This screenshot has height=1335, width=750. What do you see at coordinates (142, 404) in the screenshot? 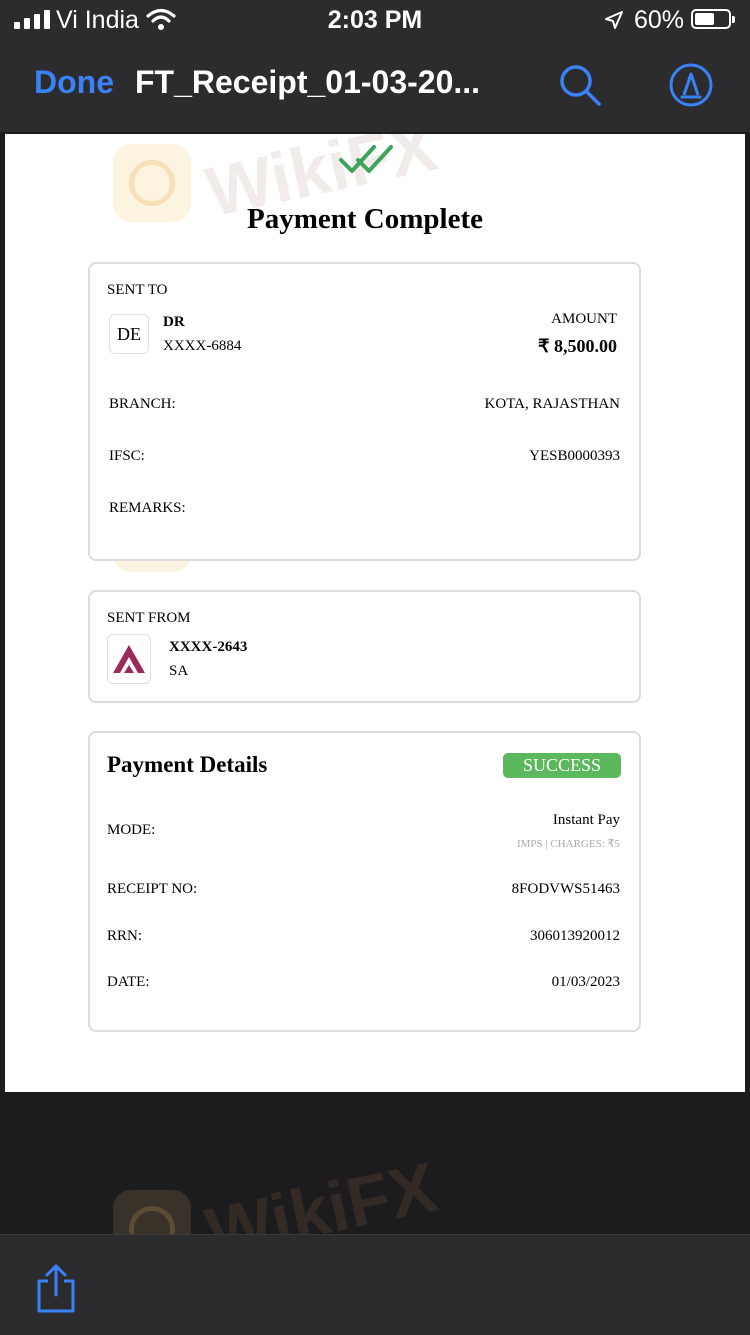
I see `branch-label: BRANCH:` at bounding box center [142, 404].